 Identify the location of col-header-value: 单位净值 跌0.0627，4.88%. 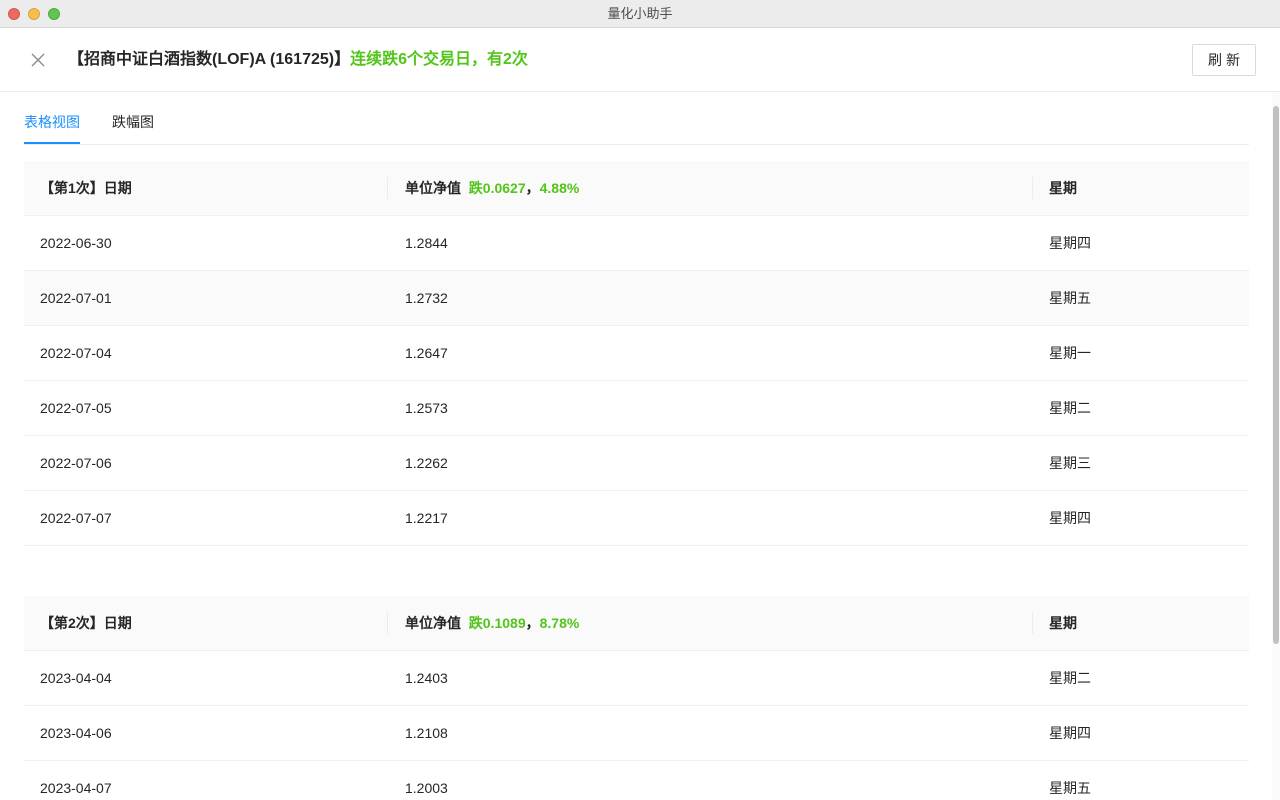
(492, 188).